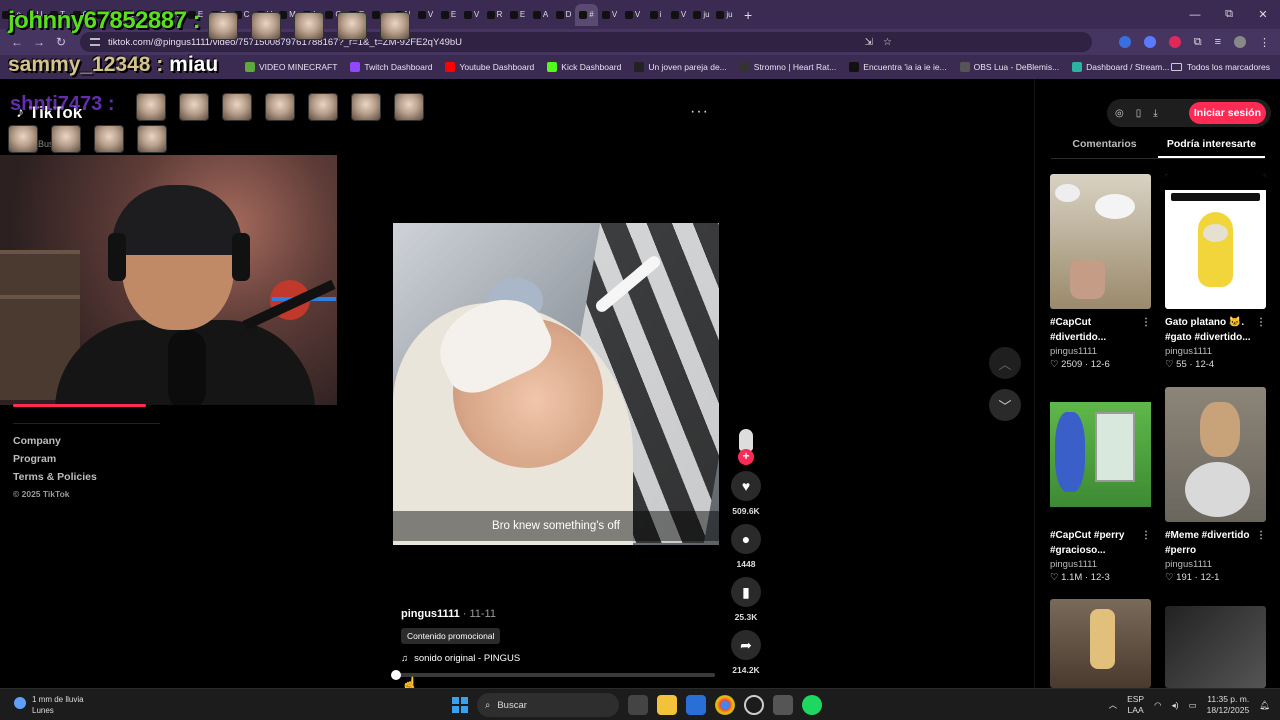  I want to click on bookmark-star-icon: ☆, so click(887, 42).